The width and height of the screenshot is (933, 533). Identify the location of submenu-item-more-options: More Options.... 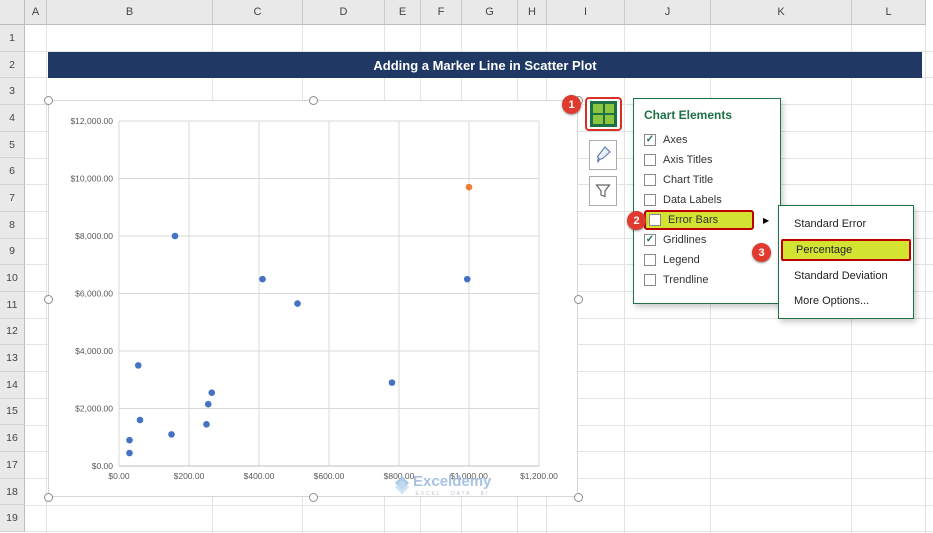
(846, 301).